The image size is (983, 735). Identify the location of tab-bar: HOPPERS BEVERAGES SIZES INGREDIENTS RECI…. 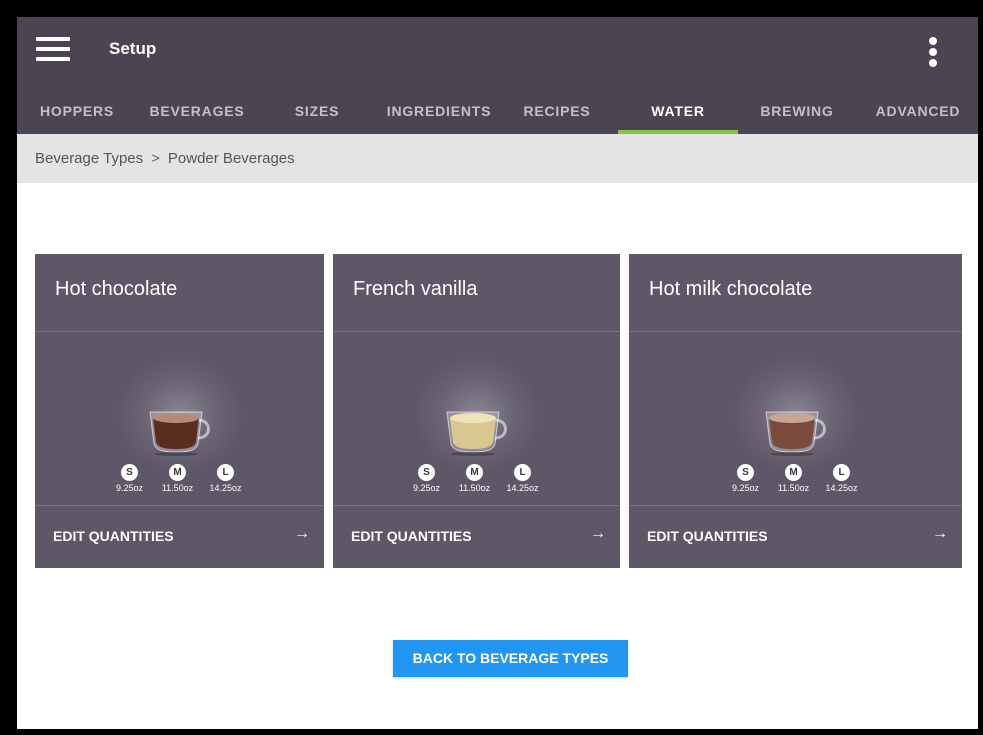
(497, 112).